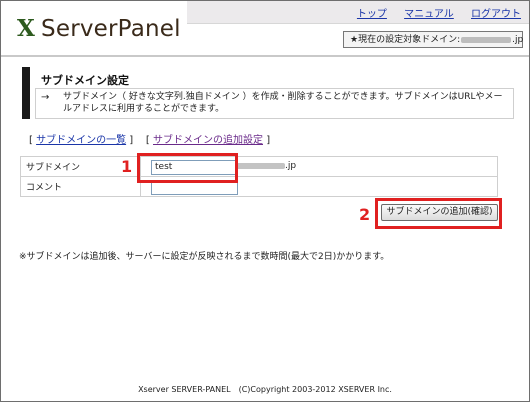 The width and height of the screenshot is (530, 402). I want to click on subdomain-domain-suffix: .jp, so click(265, 166).